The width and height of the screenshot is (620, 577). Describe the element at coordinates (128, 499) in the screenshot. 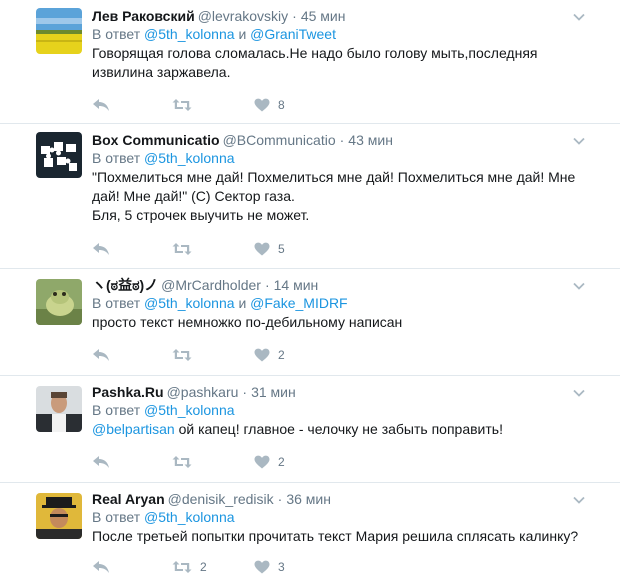

I see `user-name: Real Aryan` at that location.